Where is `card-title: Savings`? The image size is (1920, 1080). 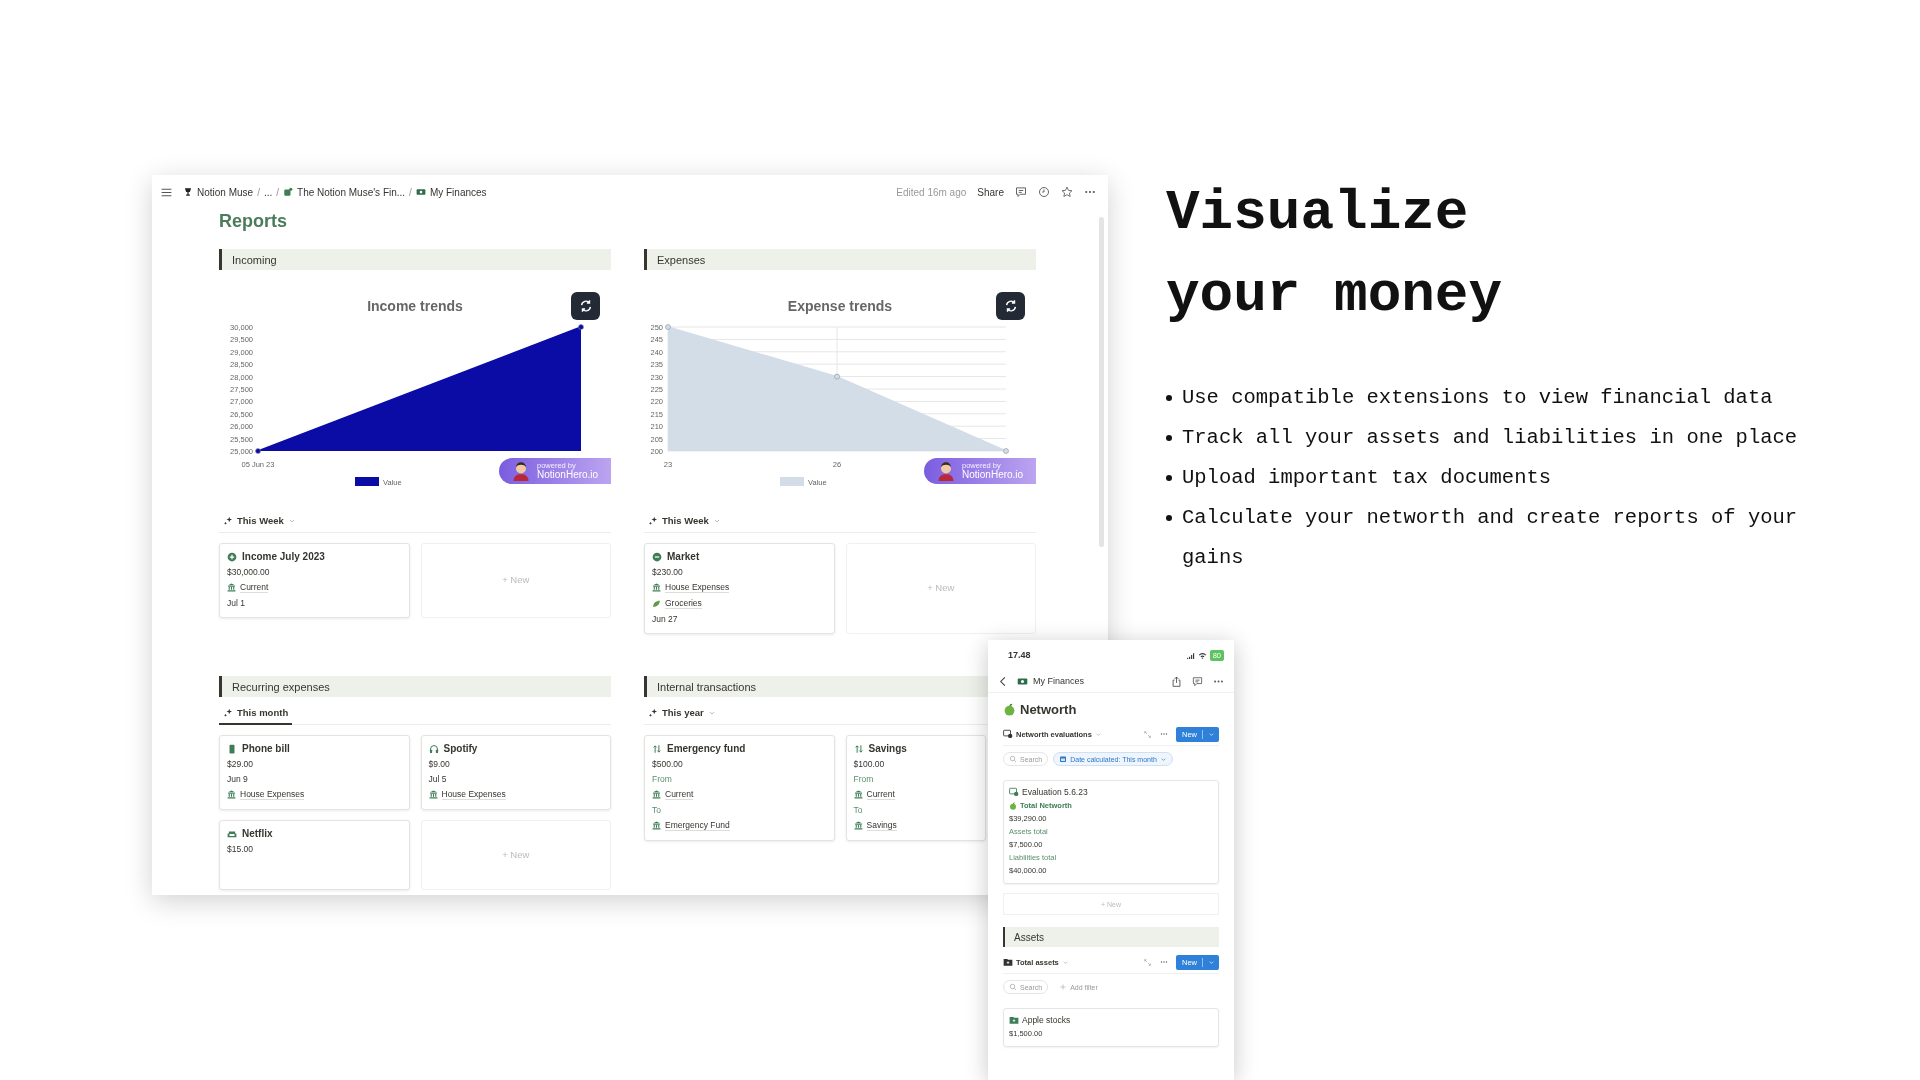 card-title: Savings is located at coordinates (880, 748).